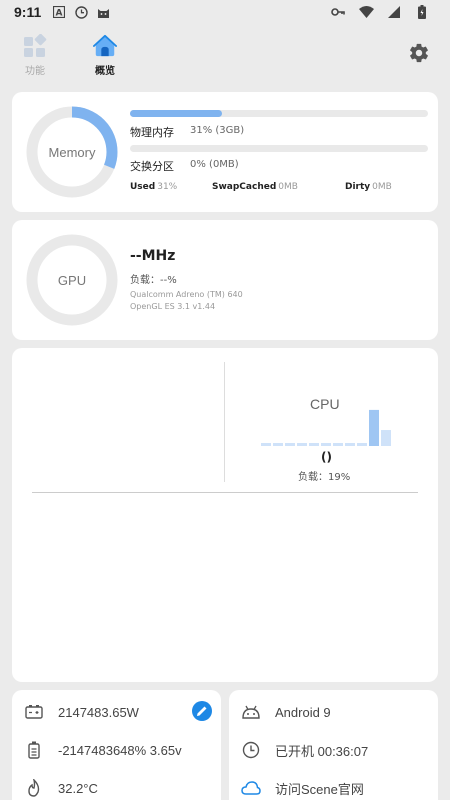 Image resolution: width=450 pixels, height=800 pixels. I want to click on physical-memory-value: 31% (3GB), so click(217, 130).